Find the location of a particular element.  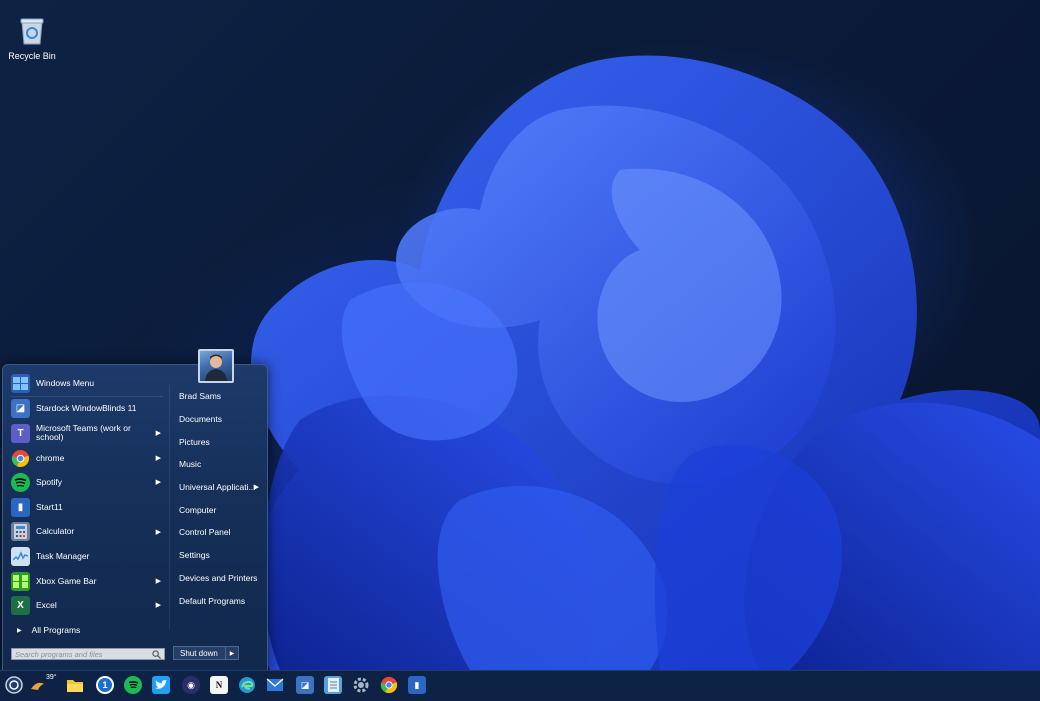

place-documents: Documents is located at coordinates (217, 419).